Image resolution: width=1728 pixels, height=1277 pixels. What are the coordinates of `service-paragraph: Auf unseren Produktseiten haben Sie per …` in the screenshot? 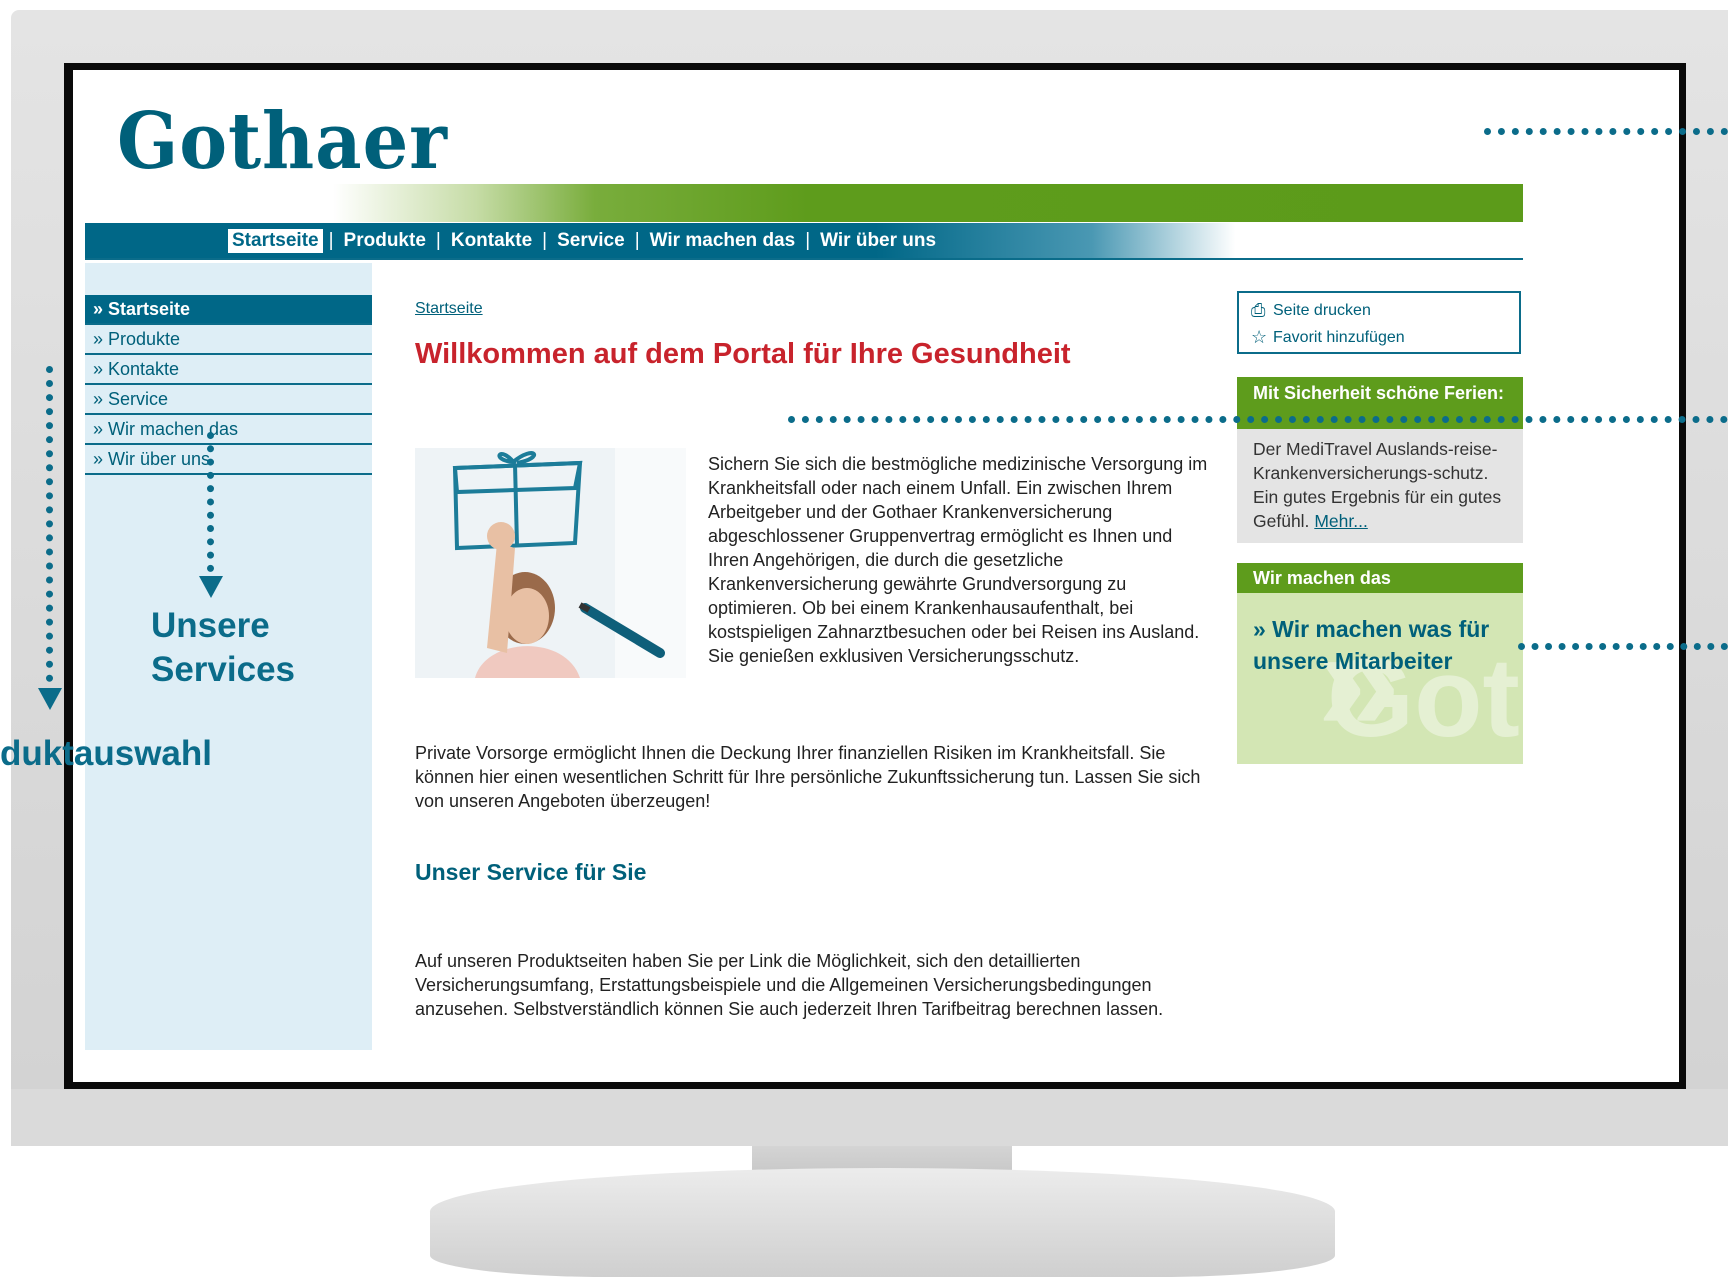 It's located at (789, 985).